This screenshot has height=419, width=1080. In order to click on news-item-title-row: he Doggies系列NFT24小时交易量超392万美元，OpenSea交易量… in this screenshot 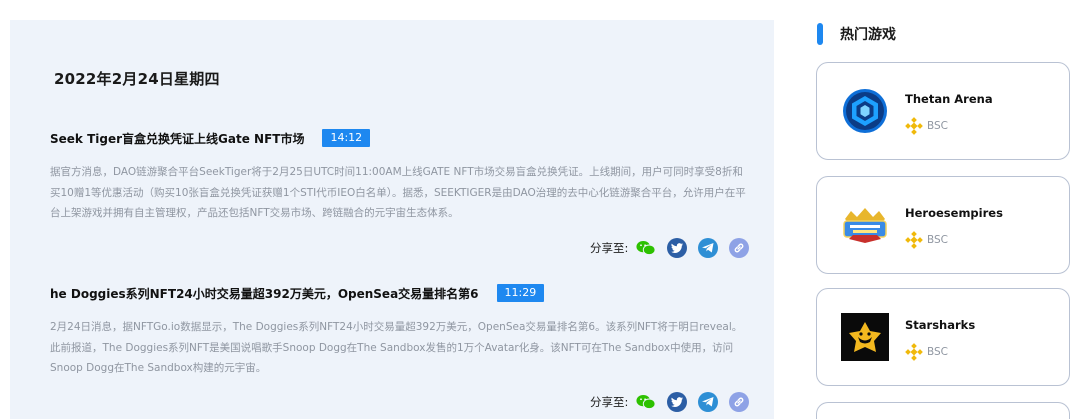, I will do `click(297, 293)`.